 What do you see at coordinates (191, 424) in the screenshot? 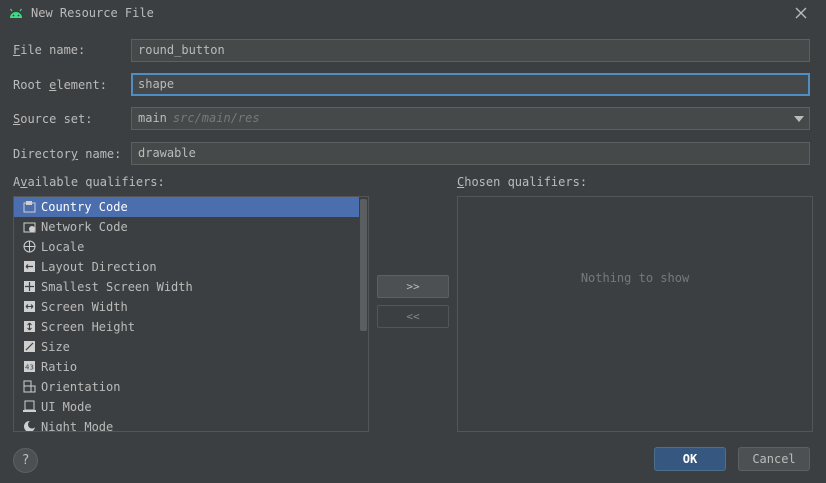
I see `qualifier-item: Night Mode` at bounding box center [191, 424].